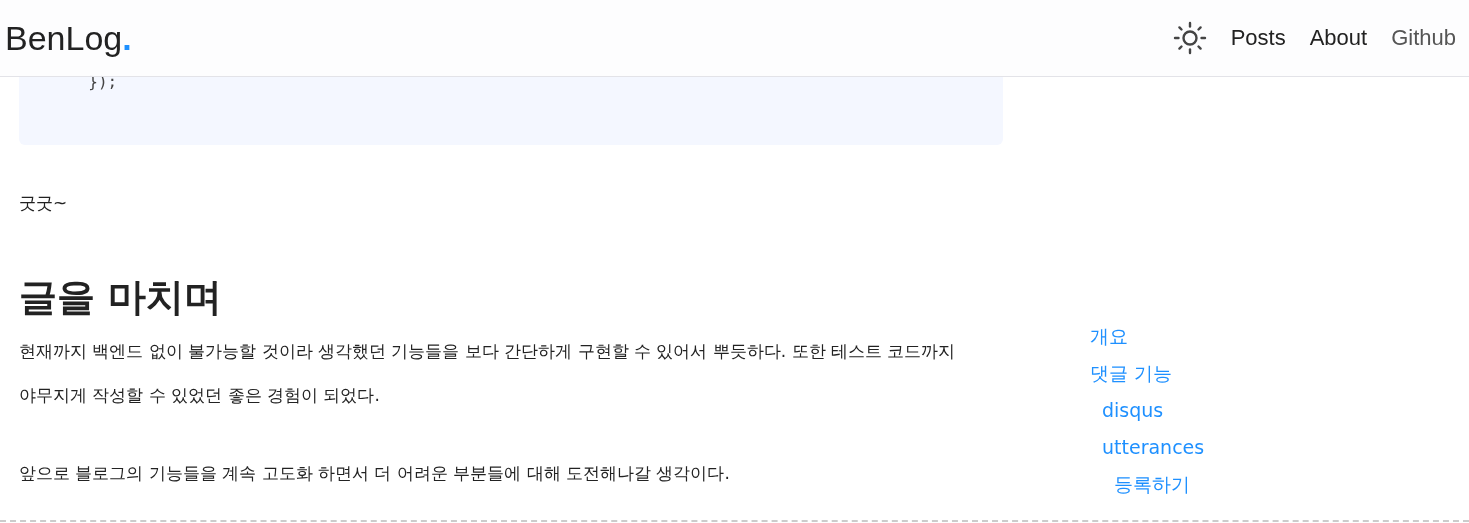  Describe the element at coordinates (1258, 38) in the screenshot. I see `nav-link: Posts` at that location.